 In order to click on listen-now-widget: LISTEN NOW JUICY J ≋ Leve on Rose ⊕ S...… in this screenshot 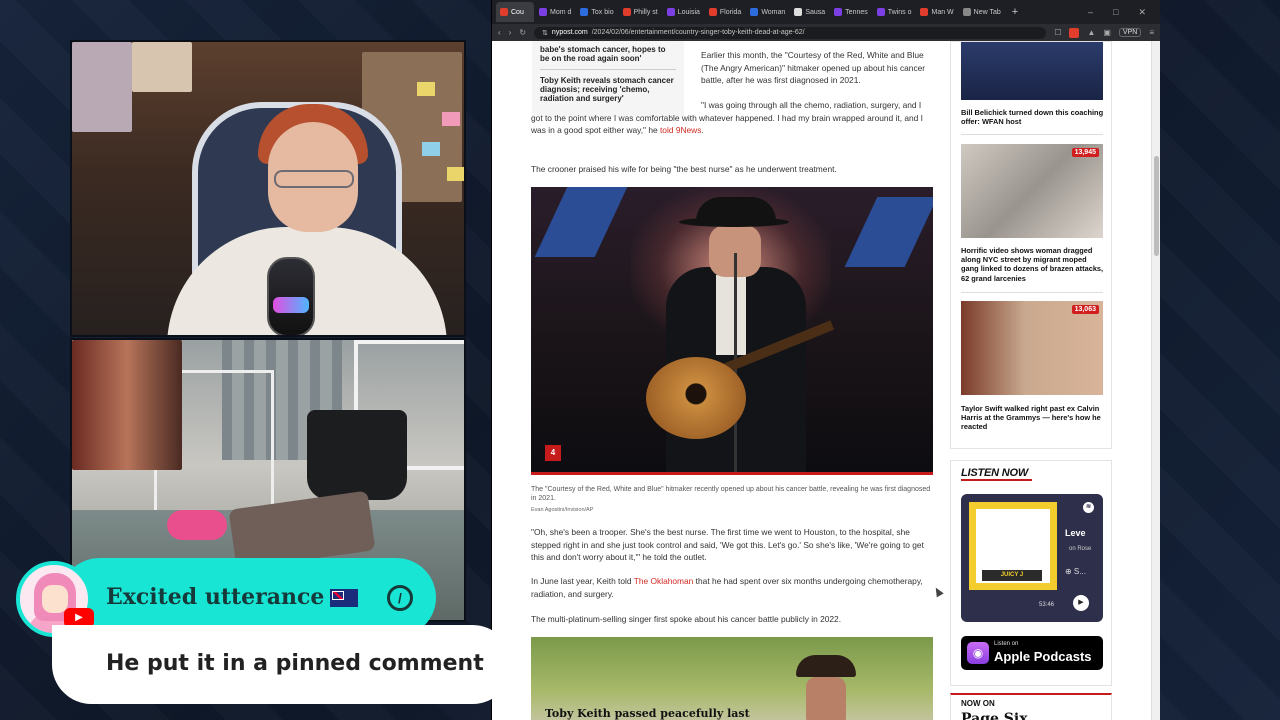, I will do `click(1031, 573)`.